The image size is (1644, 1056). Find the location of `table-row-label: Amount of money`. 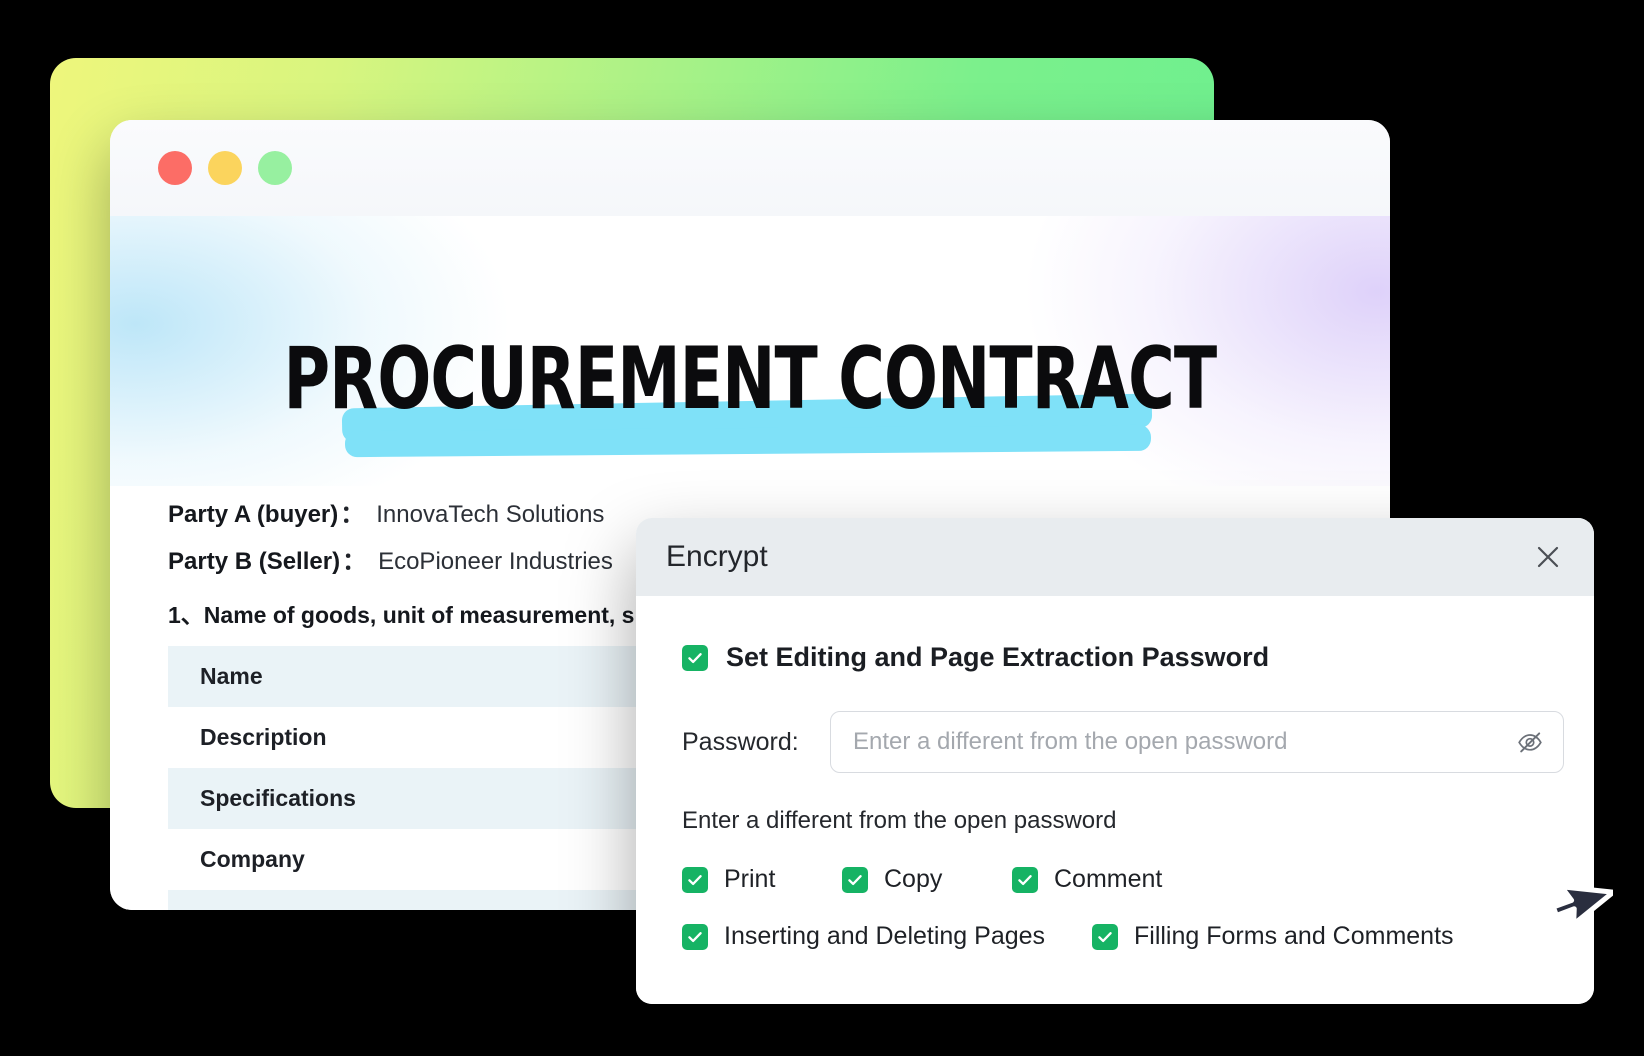

table-row-label: Amount of money is located at coordinates (298, 908).